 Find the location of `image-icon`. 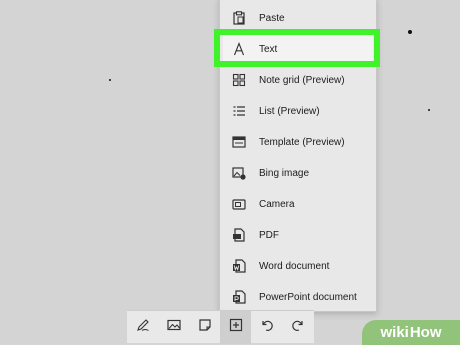

image-icon is located at coordinates (173, 327).